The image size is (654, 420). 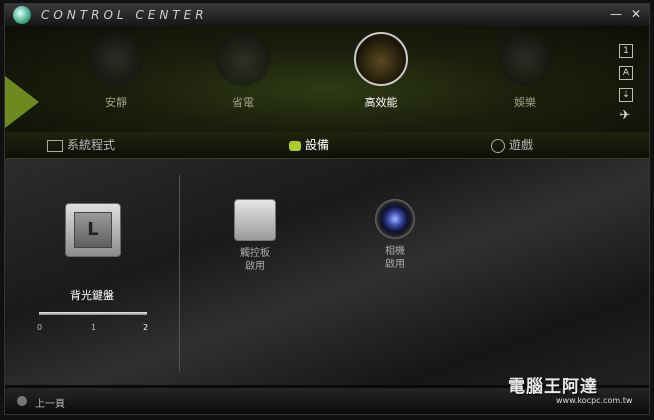 What do you see at coordinates (395, 251) in the screenshot?
I see `camera-name: 相機` at bounding box center [395, 251].